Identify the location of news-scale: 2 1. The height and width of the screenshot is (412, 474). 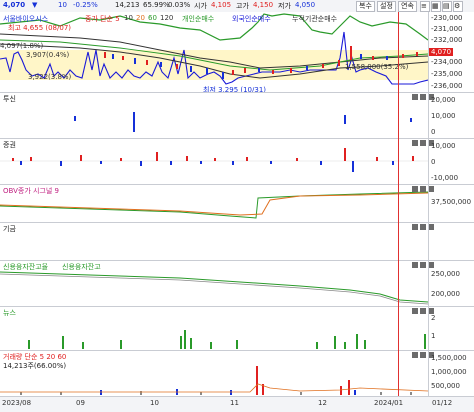
(451, 328).